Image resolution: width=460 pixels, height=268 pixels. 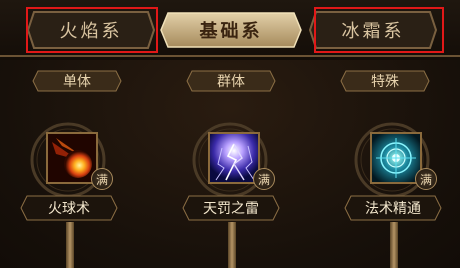 I want to click on tab-basic: 基础系, so click(x=231, y=30).